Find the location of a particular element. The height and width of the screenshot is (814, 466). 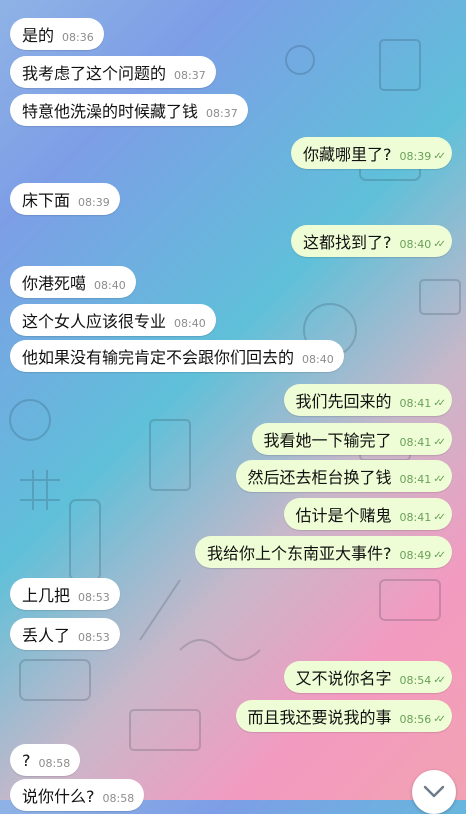

message-text: 这都找到了? is located at coordinates (347, 242).